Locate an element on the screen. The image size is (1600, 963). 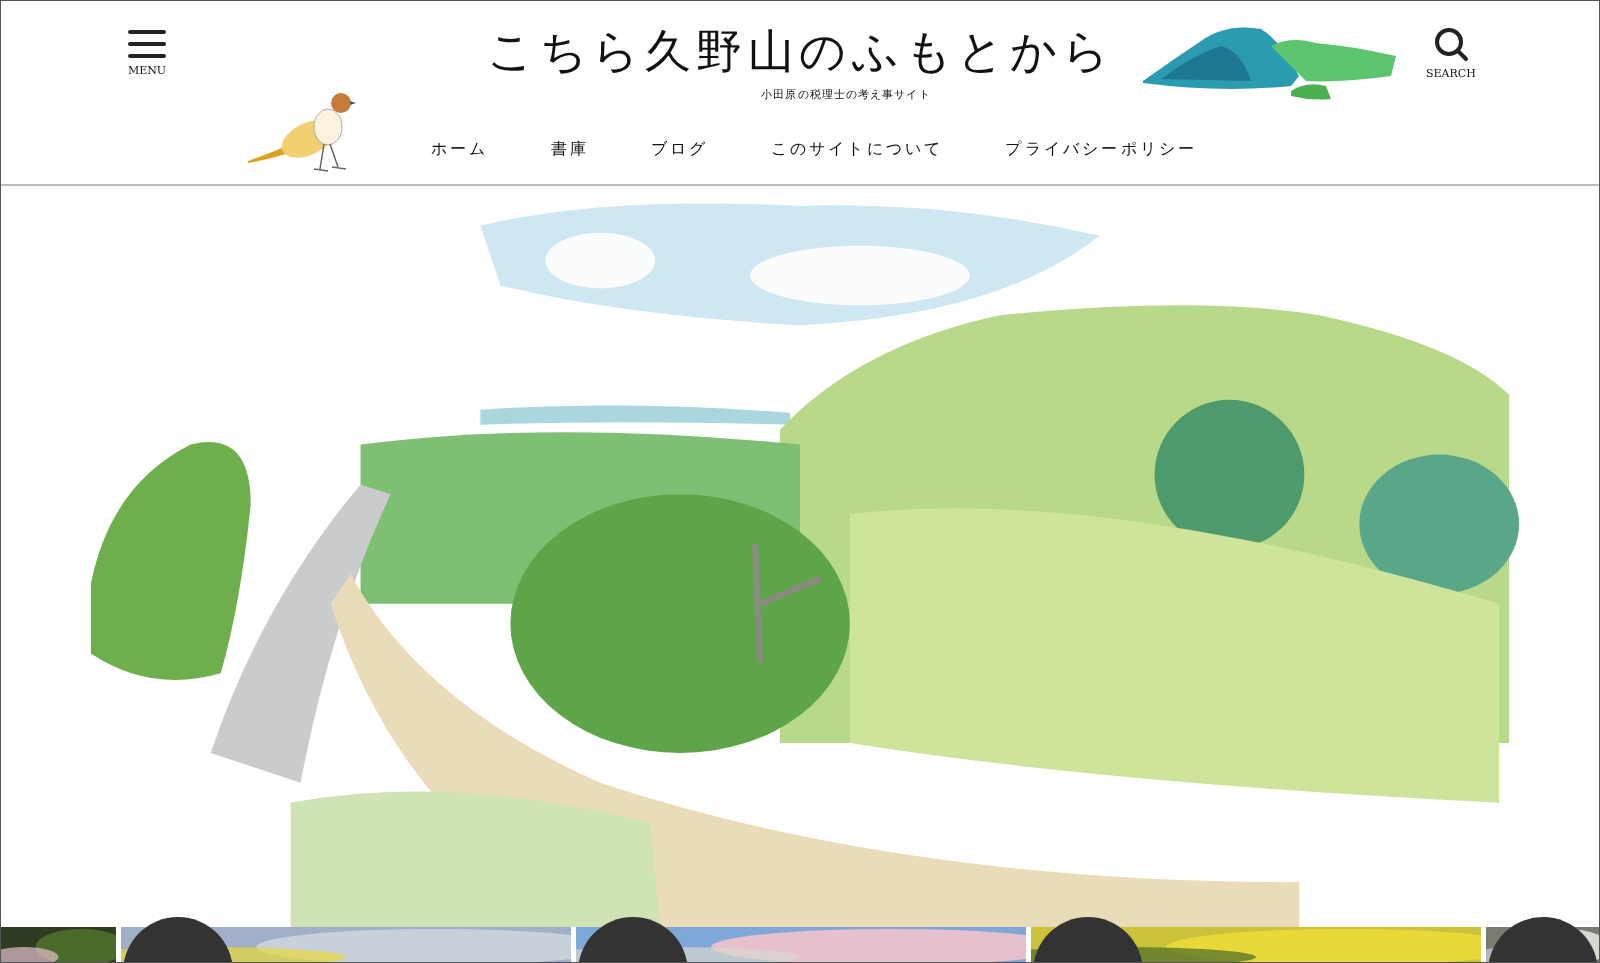
site-title: こちら久野山のふもとから is located at coordinates (801, 51).